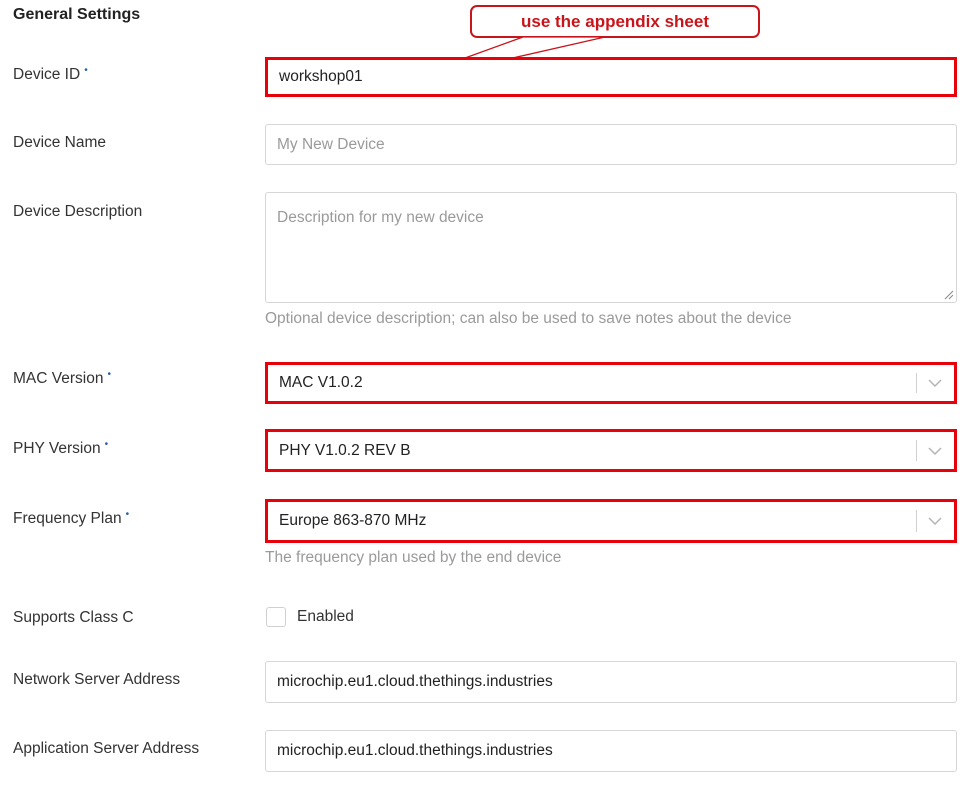 This screenshot has height=788, width=968. Describe the element at coordinates (106, 748) in the screenshot. I see `application-server-address-label: Application Server Address` at that location.